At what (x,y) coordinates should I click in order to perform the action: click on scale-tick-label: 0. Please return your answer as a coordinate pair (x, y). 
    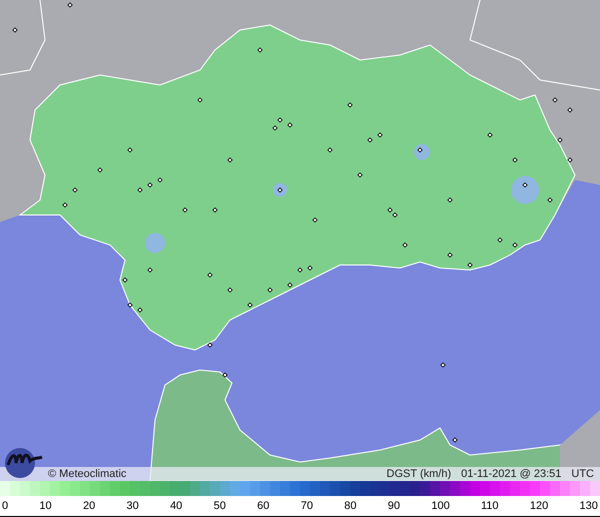
    Looking at the image, I should click on (5, 506).